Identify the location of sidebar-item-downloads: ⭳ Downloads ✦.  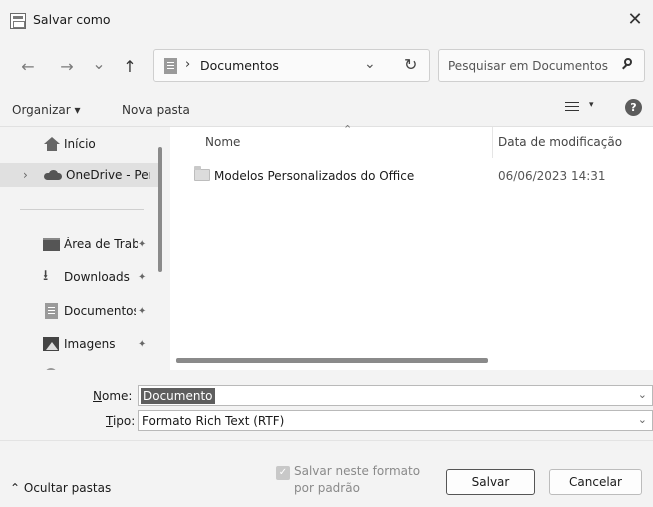
(80, 277).